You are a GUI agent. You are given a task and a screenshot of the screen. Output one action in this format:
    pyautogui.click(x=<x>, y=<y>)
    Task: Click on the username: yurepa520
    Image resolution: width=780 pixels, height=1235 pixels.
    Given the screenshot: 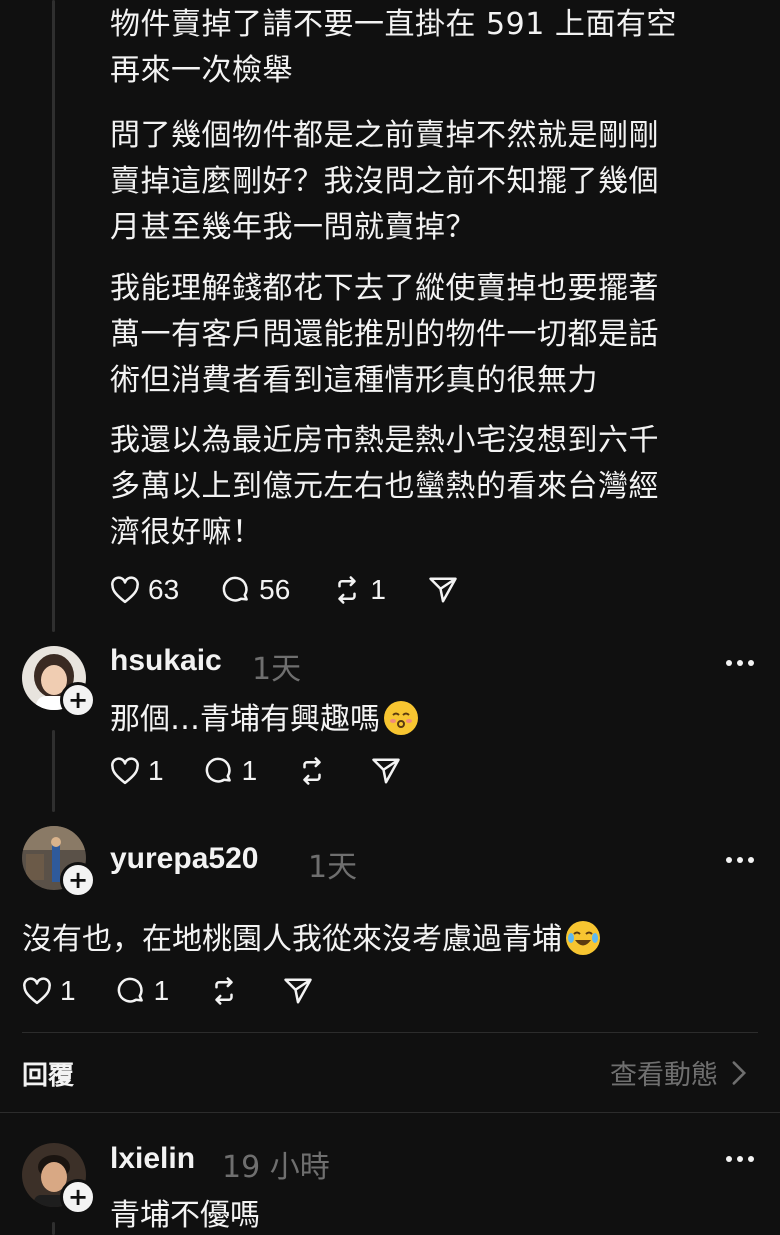 What is the action you would take?
    pyautogui.click(x=184, y=859)
    